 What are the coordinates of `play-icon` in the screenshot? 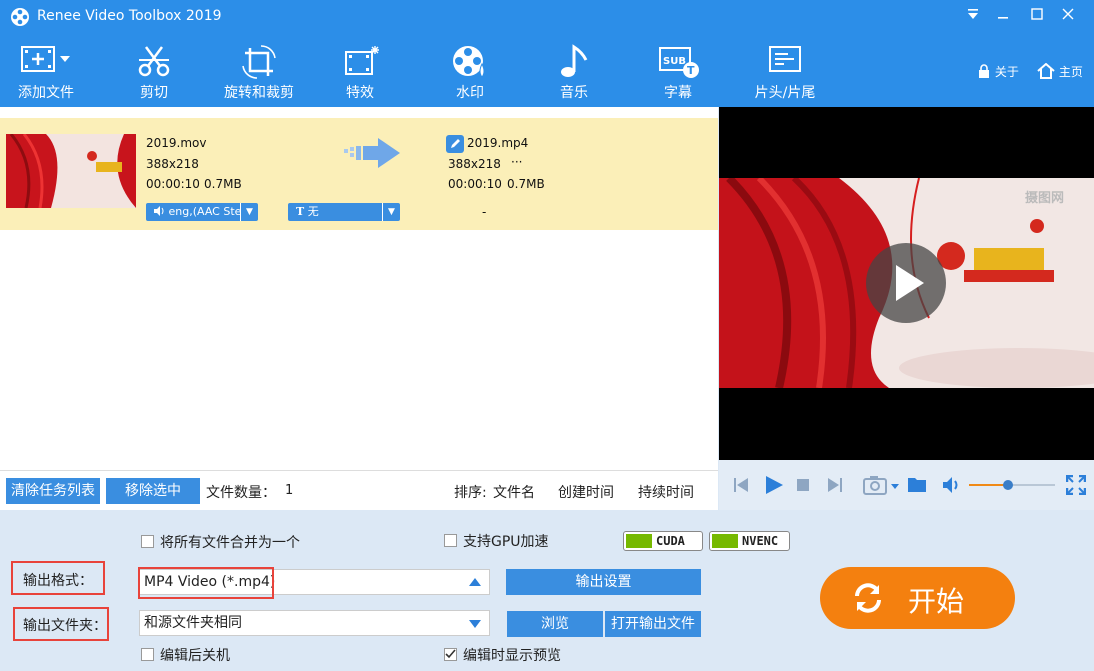 It's located at (774, 485).